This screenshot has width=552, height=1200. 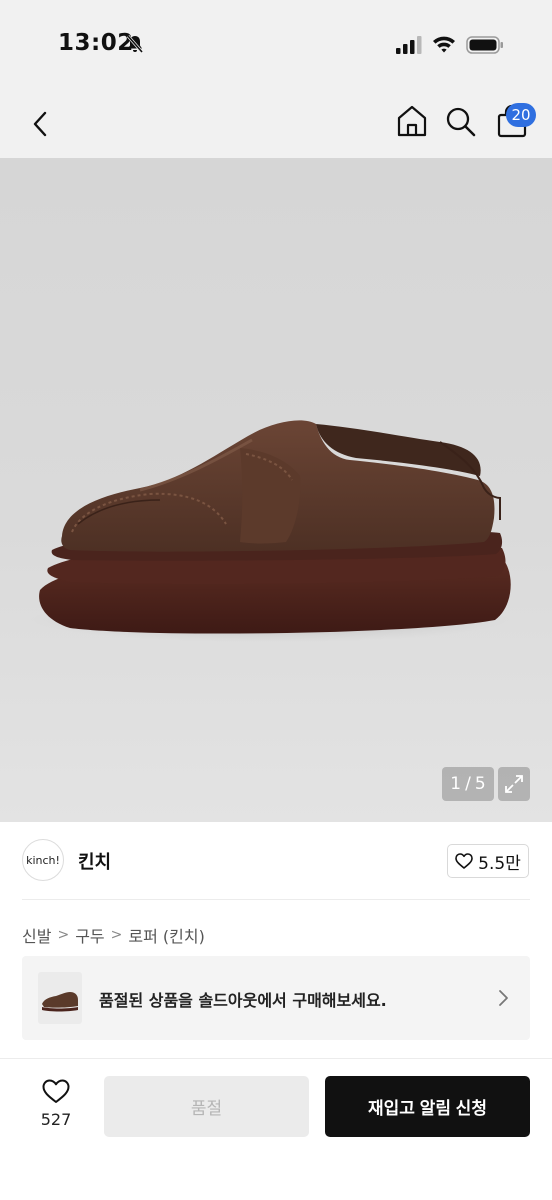 I want to click on brand-like-button: 5.5만, so click(x=488, y=861).